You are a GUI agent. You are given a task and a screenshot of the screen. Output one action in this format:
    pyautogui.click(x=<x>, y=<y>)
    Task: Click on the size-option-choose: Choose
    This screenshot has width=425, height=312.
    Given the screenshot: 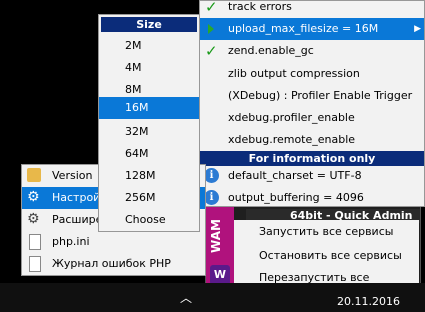 What is the action you would take?
    pyautogui.click(x=149, y=220)
    